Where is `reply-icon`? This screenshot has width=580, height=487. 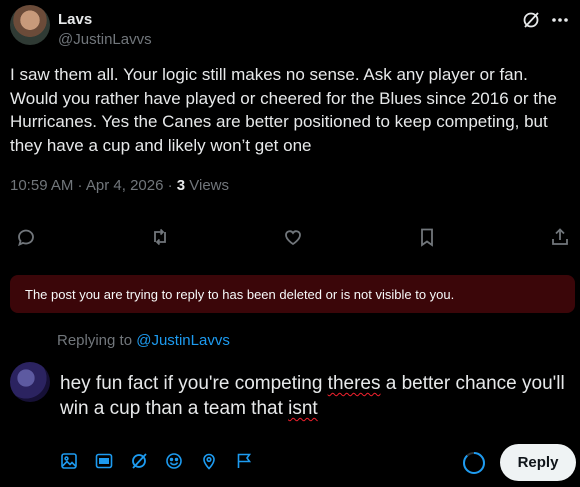
reply-icon is located at coordinates (26, 237).